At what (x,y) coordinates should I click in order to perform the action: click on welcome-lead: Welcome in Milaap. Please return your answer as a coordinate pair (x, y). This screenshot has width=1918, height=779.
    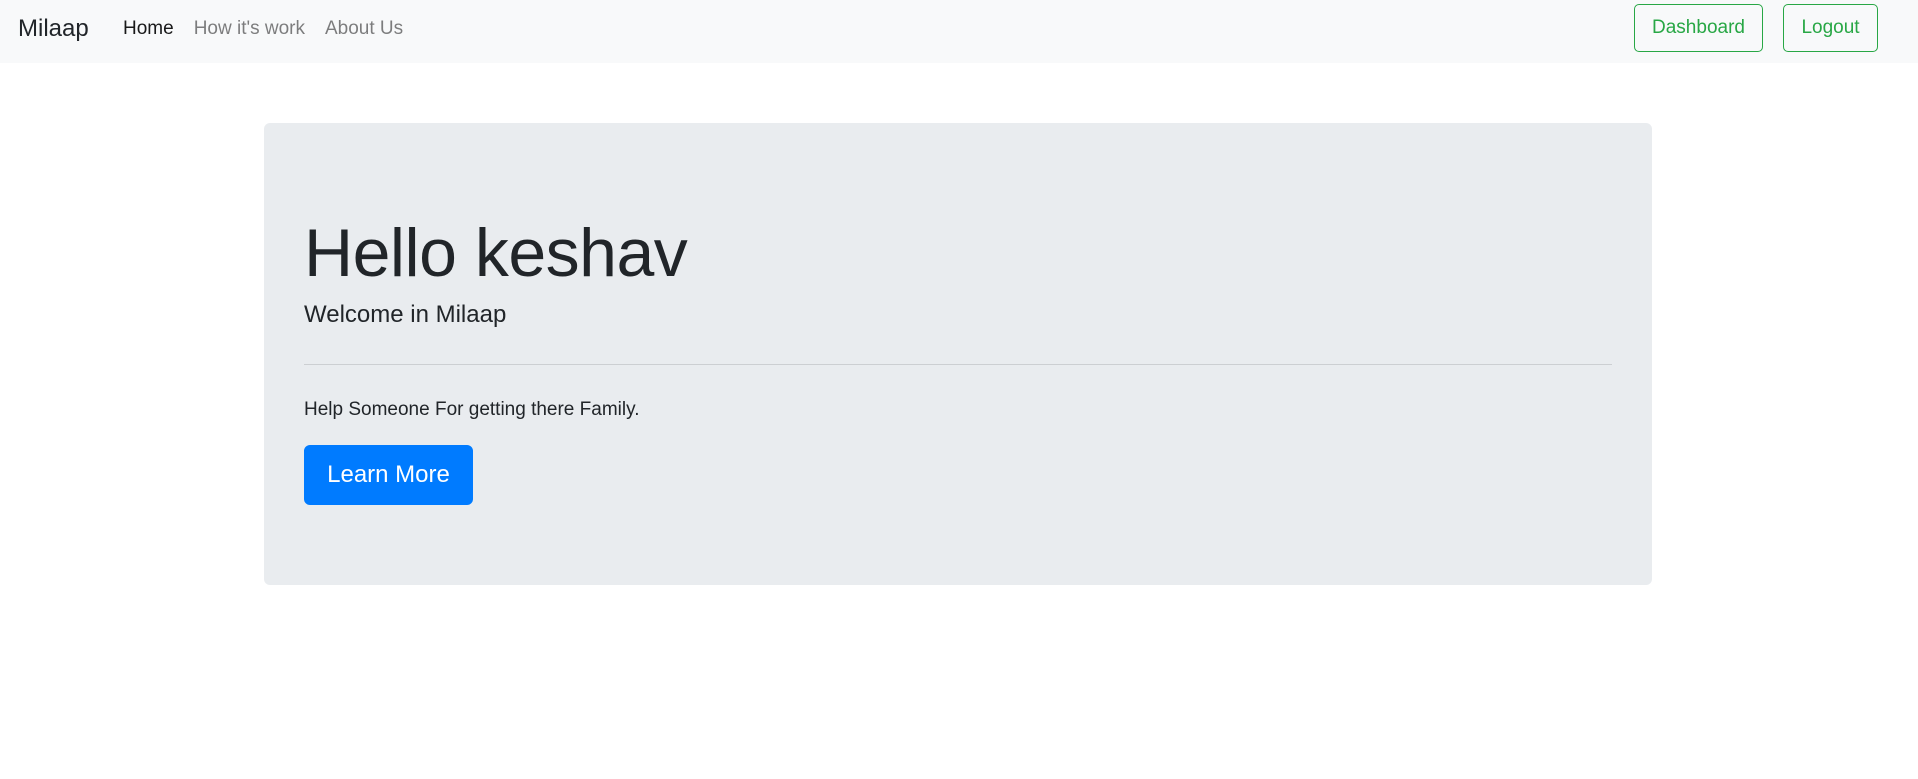
    Looking at the image, I should click on (405, 314).